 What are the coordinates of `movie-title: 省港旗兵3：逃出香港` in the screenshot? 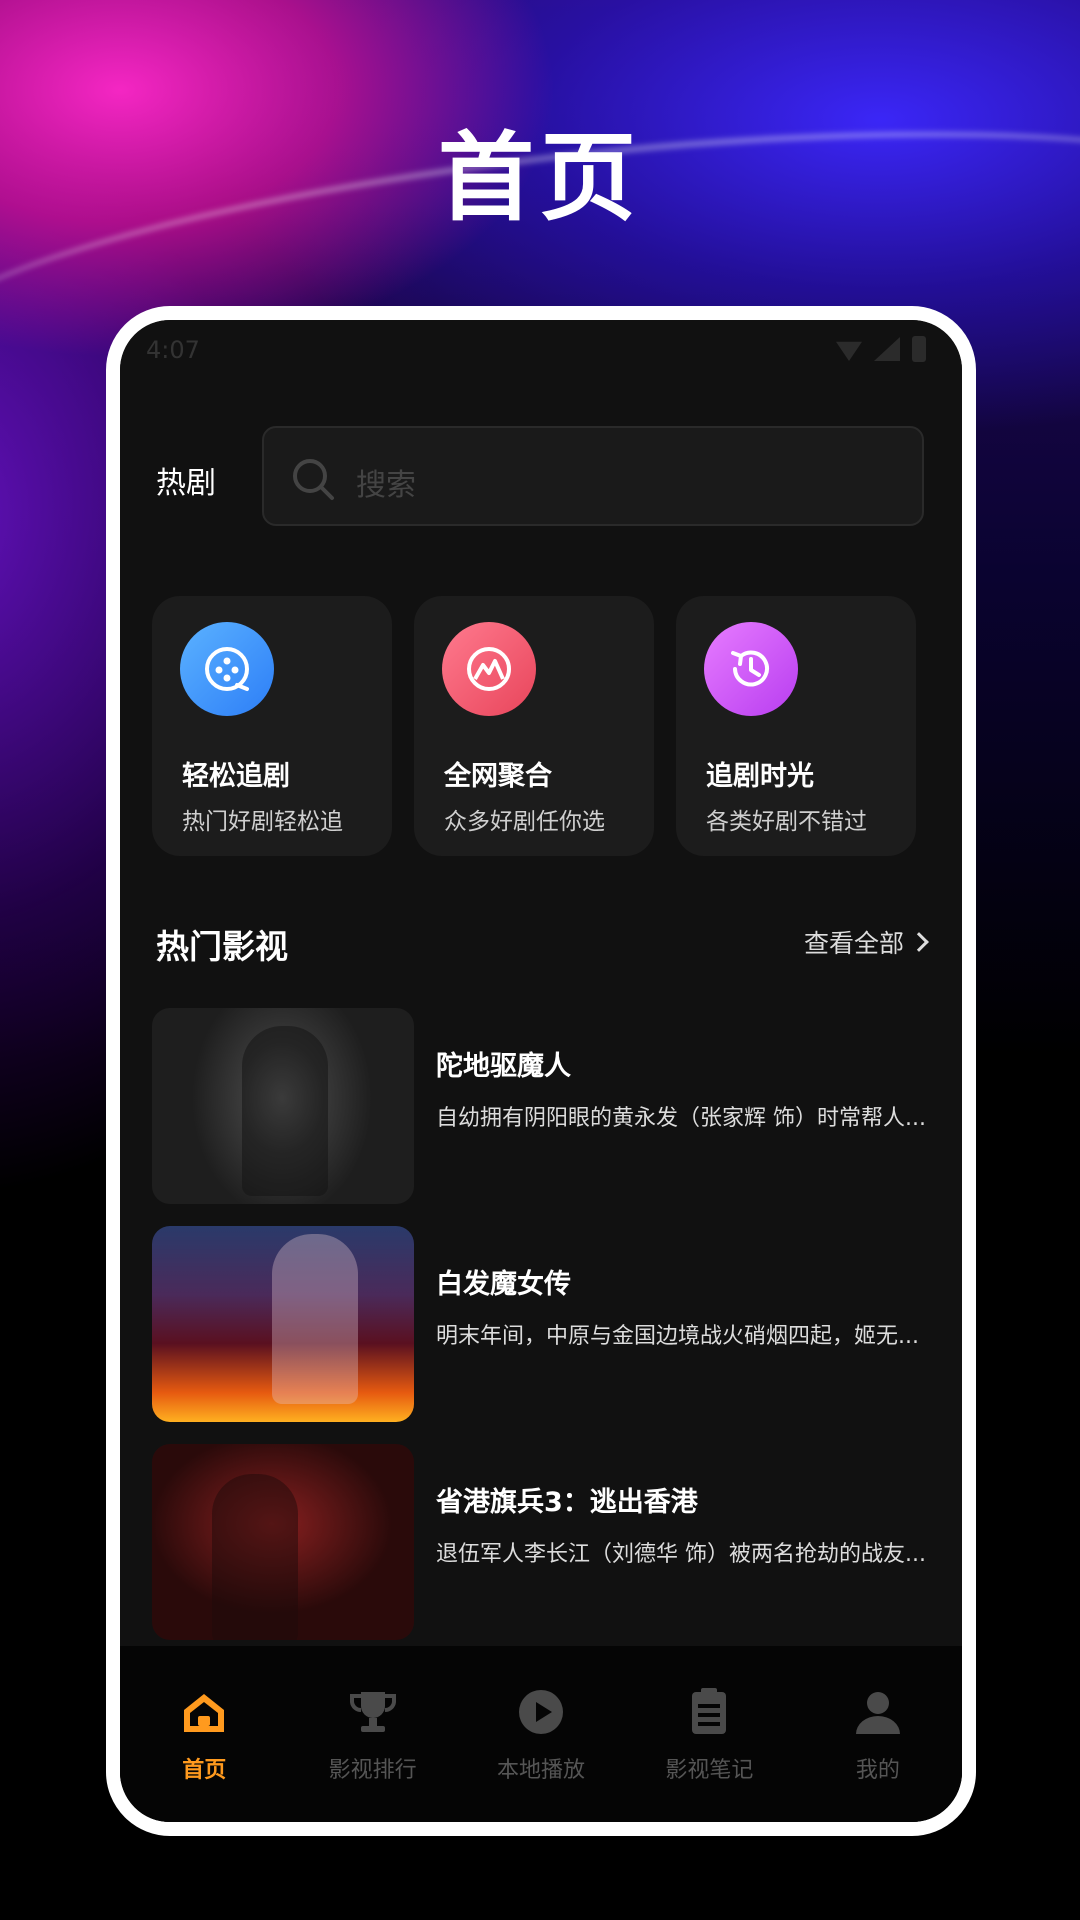 It's located at (567, 1502).